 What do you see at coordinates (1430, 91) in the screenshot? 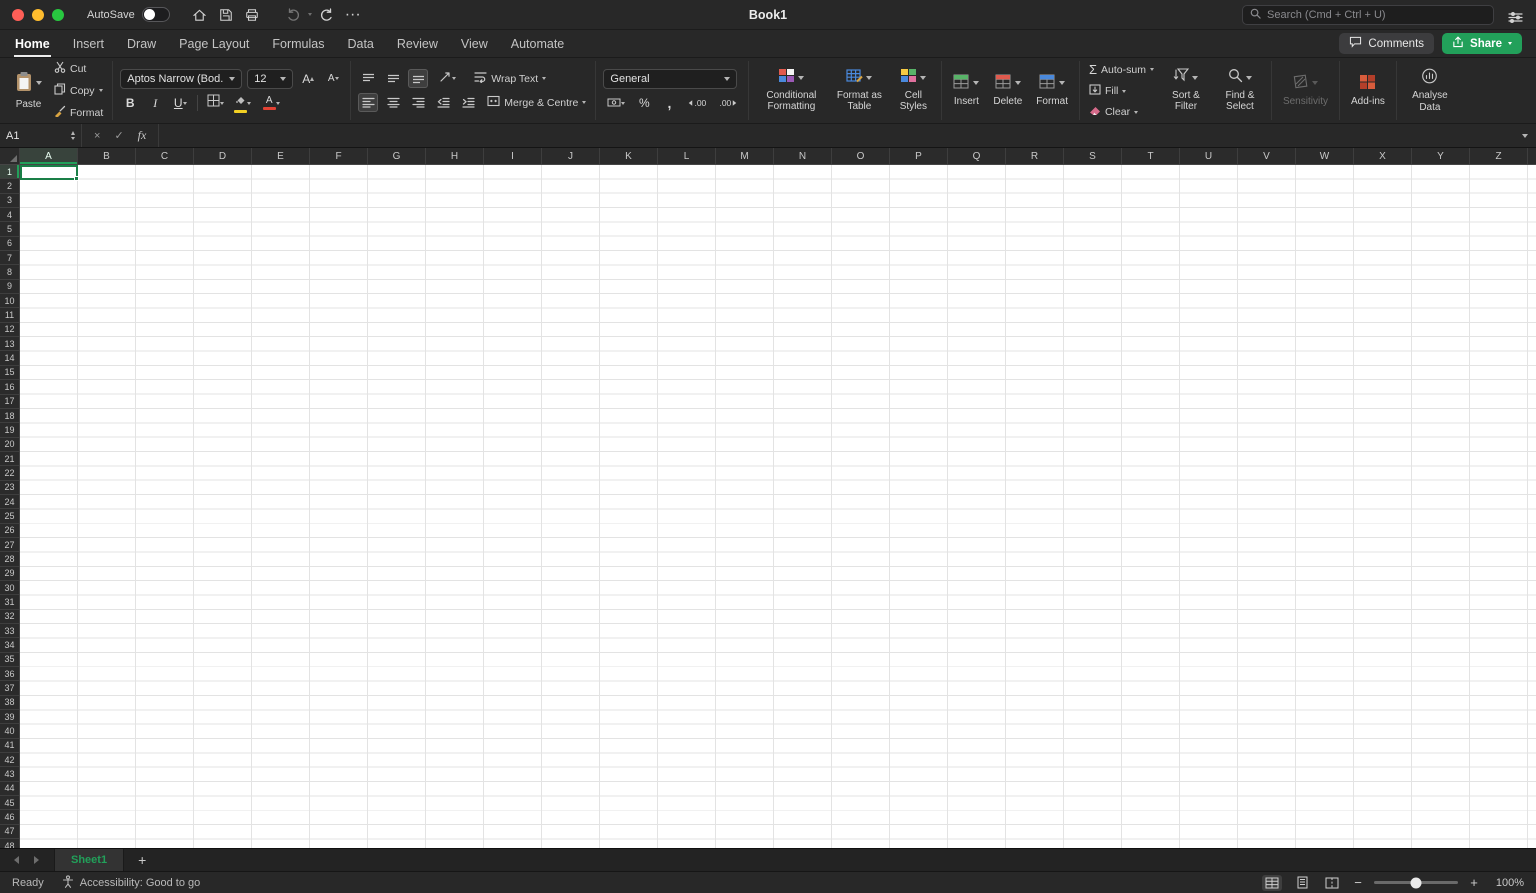
I see `analyse-data-button: Analyse Data` at bounding box center [1430, 91].